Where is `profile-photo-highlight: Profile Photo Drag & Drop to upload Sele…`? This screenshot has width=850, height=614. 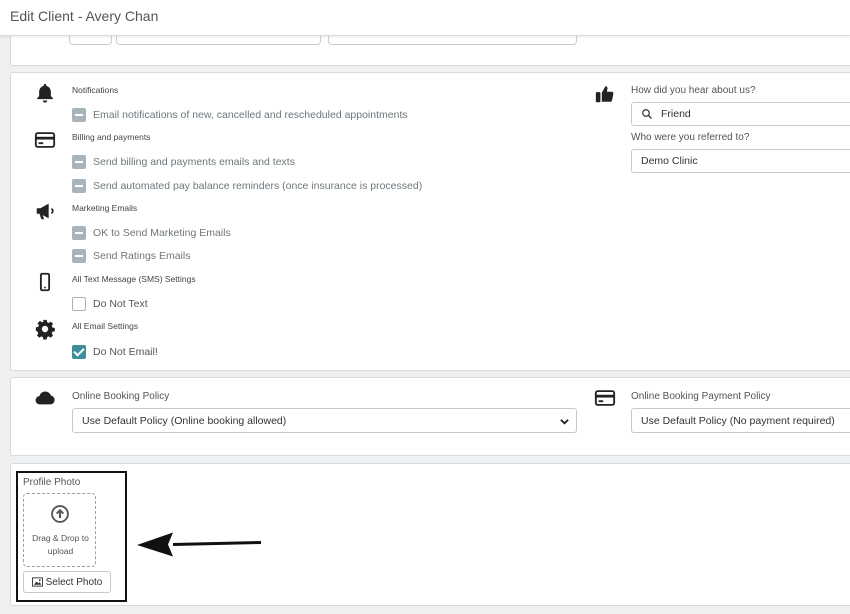
profile-photo-highlight: Profile Photo Drag & Drop to upload Sele… is located at coordinates (71, 536).